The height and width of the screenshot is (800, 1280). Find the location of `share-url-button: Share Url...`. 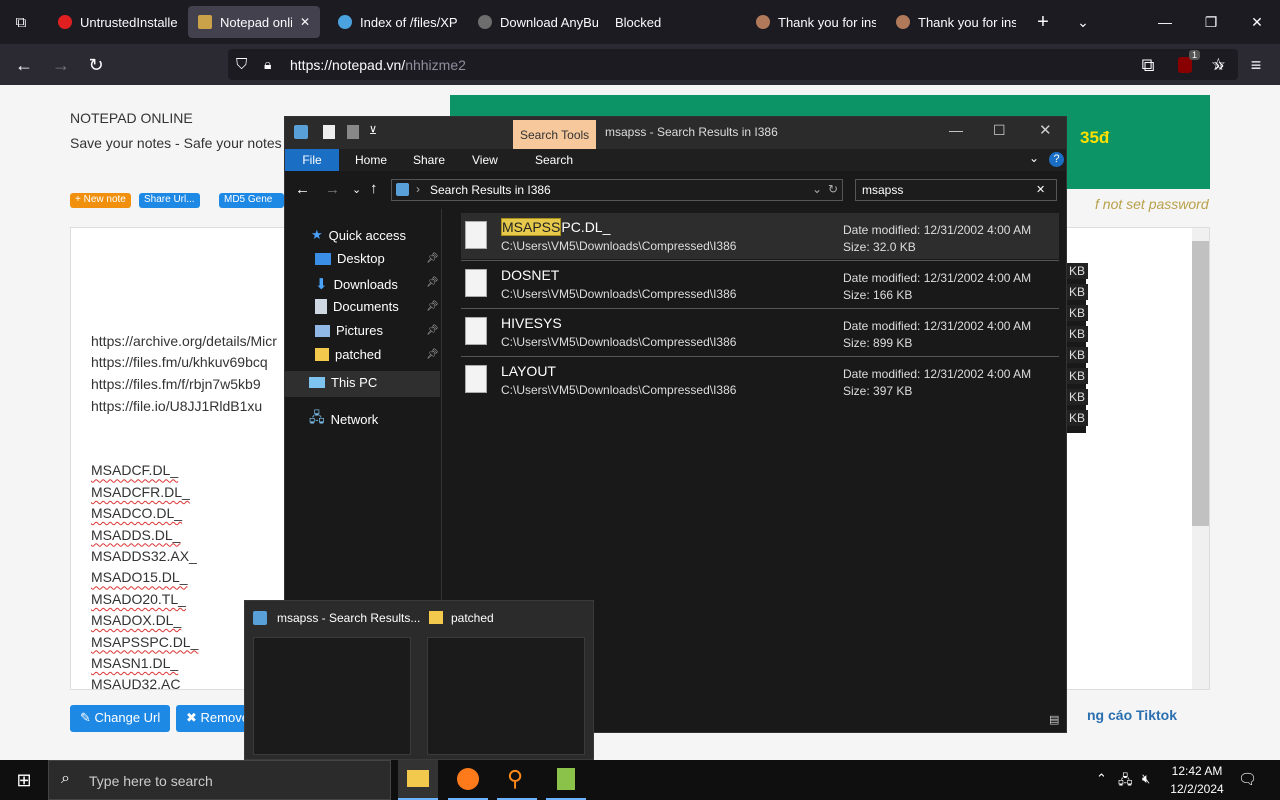

share-url-button: Share Url... is located at coordinates (169, 200).